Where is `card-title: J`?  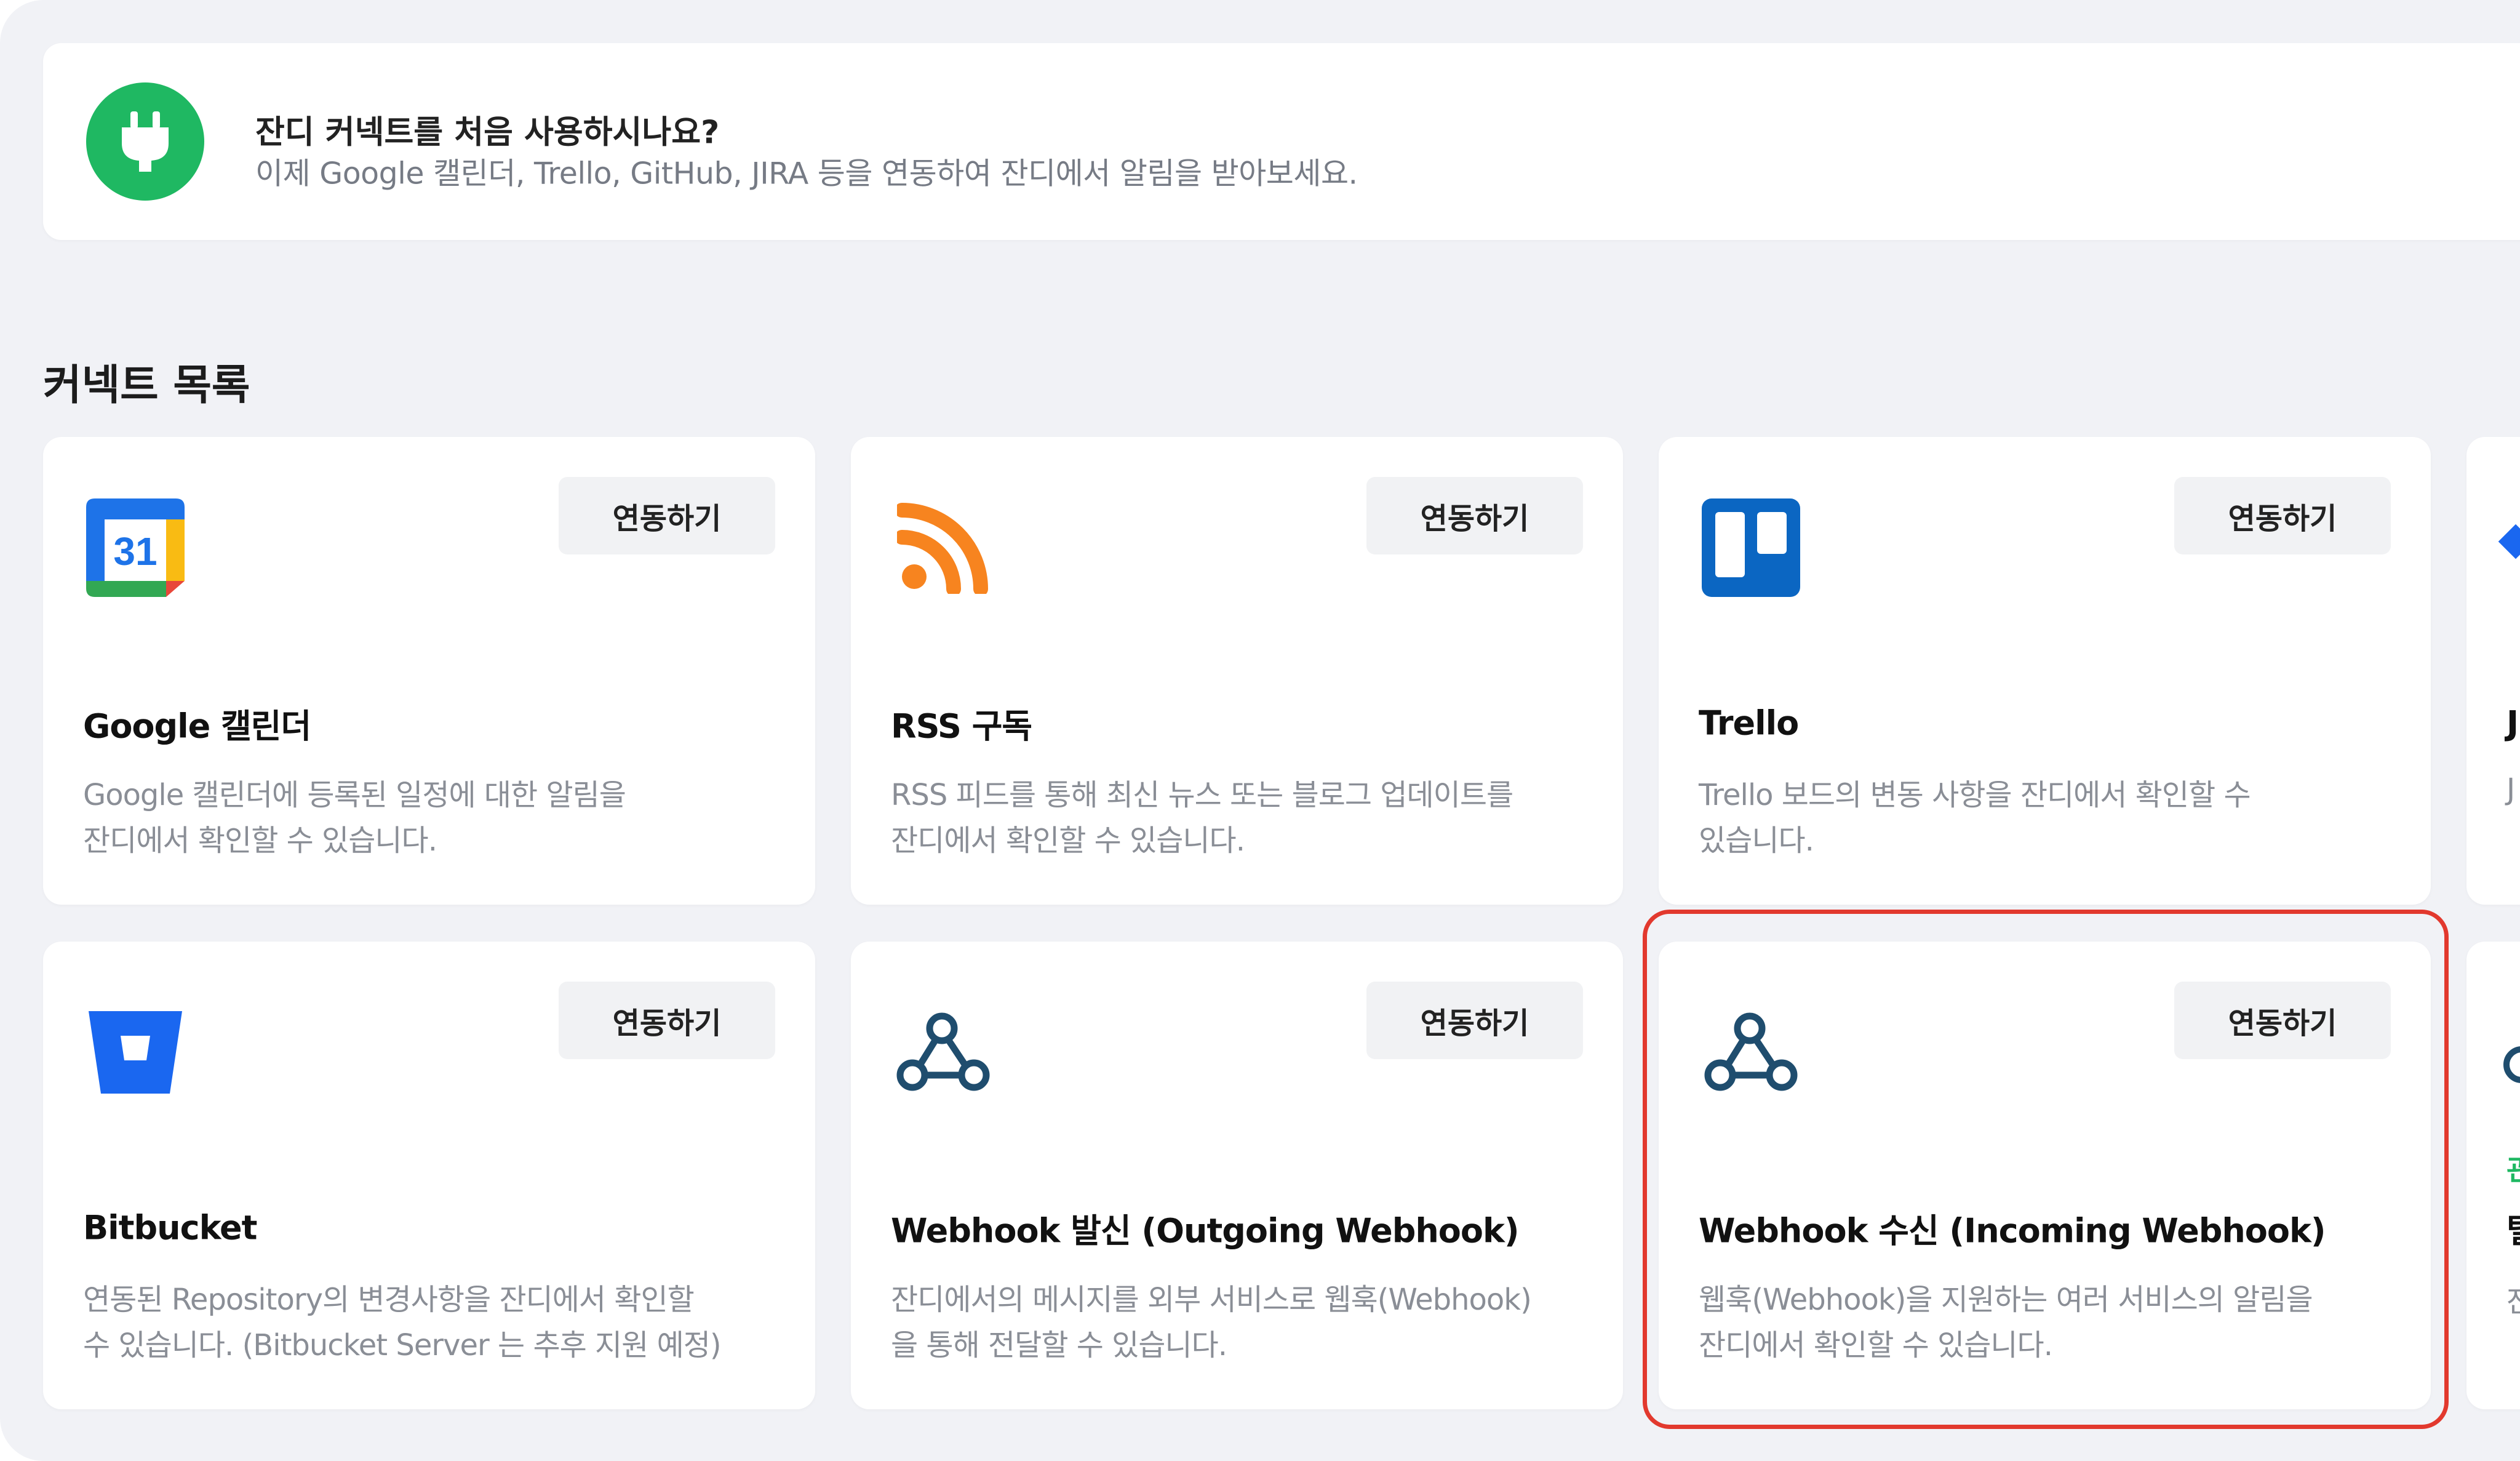
card-title: J is located at coordinates (2512, 723).